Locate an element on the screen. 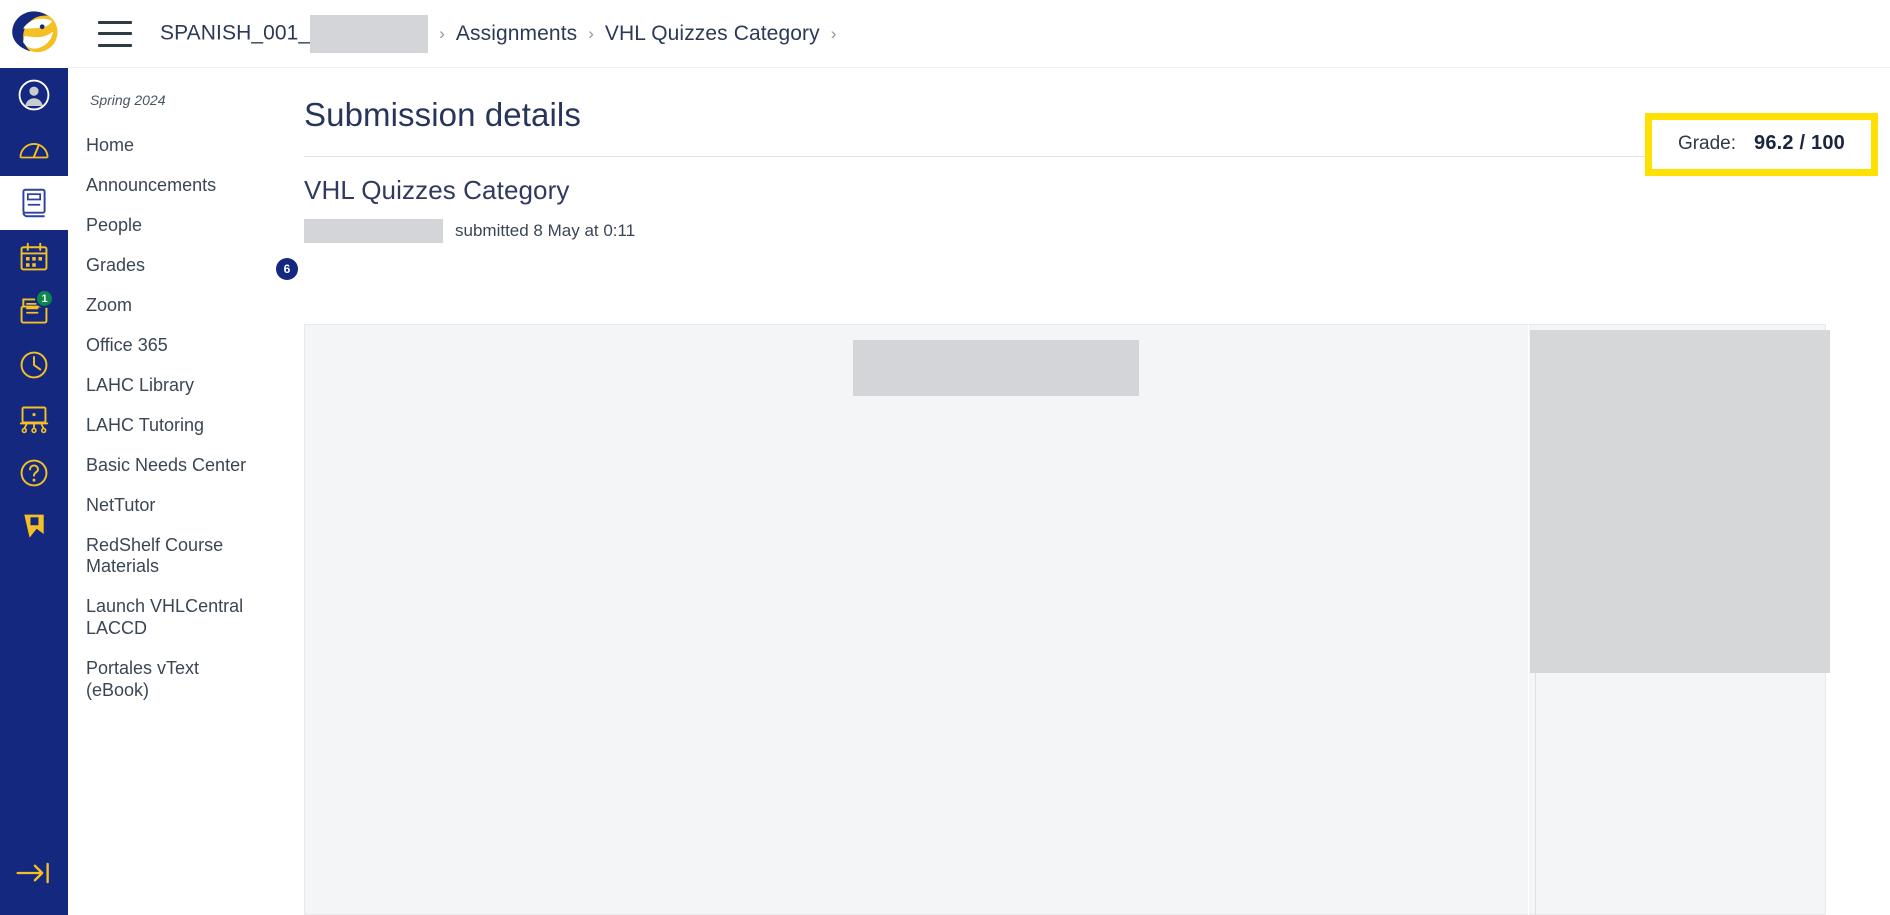  arrow-right-to-line-icon is located at coordinates (32, 873).